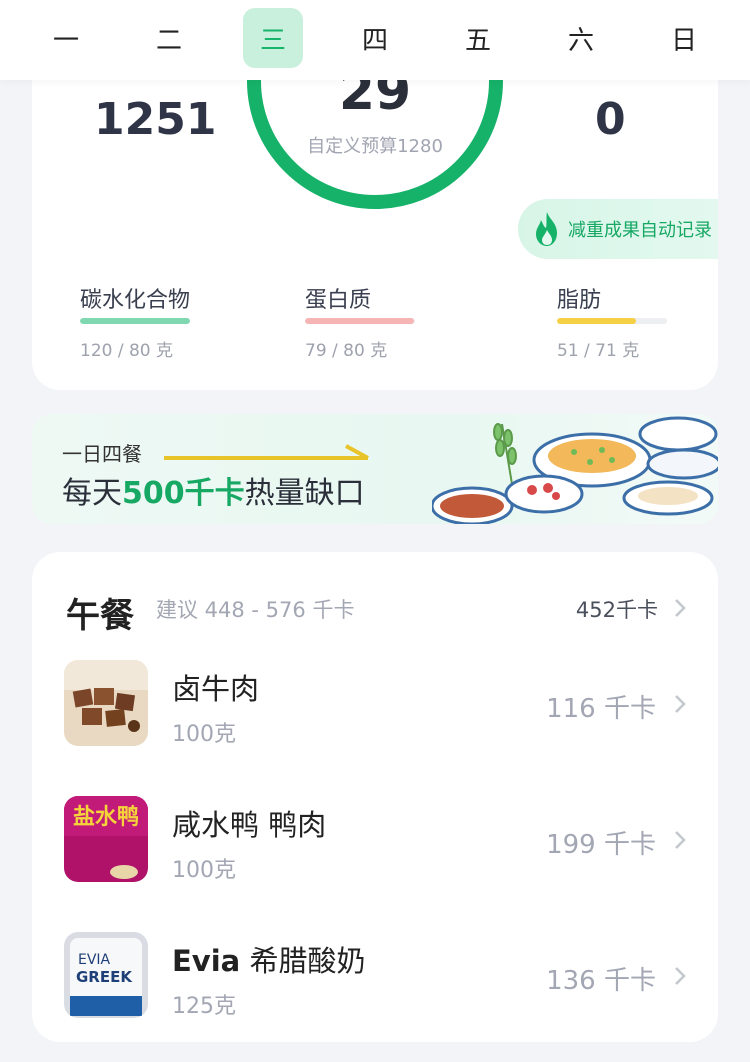 Image resolution: width=750 pixels, height=1062 pixels. I want to click on weight-record-label: 减重成果自动记录, so click(640, 230).